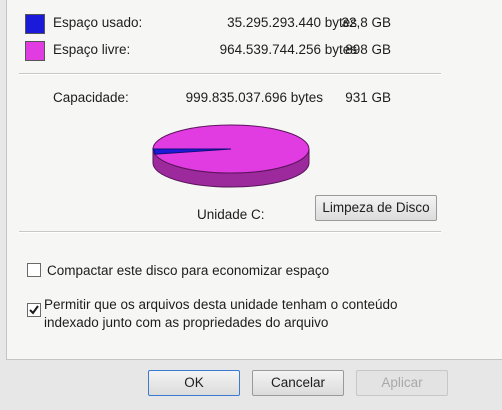 Image resolution: width=502 pixels, height=410 pixels. I want to click on disk-cleanup-button: Limpeza de Disco, so click(376, 208).